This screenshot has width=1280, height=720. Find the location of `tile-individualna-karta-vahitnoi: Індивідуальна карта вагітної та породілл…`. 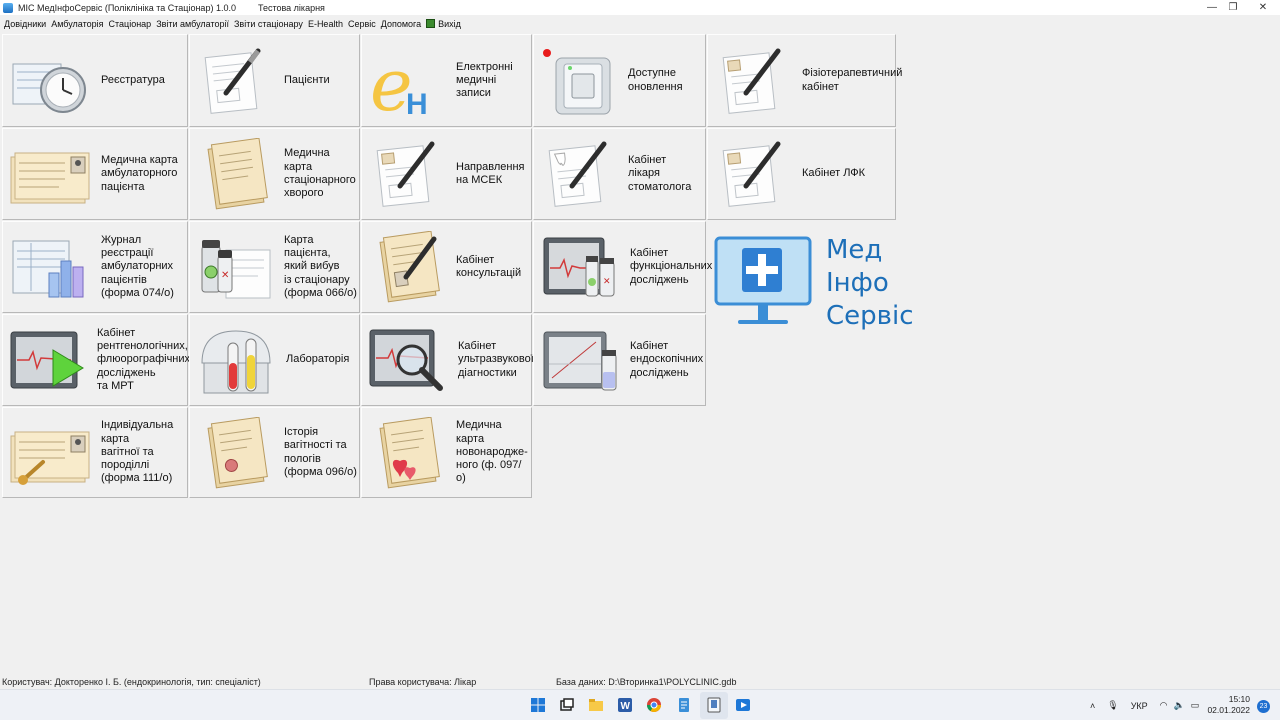

tile-individualna-karta-vahitnoi: Індивідуальна карта вагітної та породілл… is located at coordinates (95, 452).